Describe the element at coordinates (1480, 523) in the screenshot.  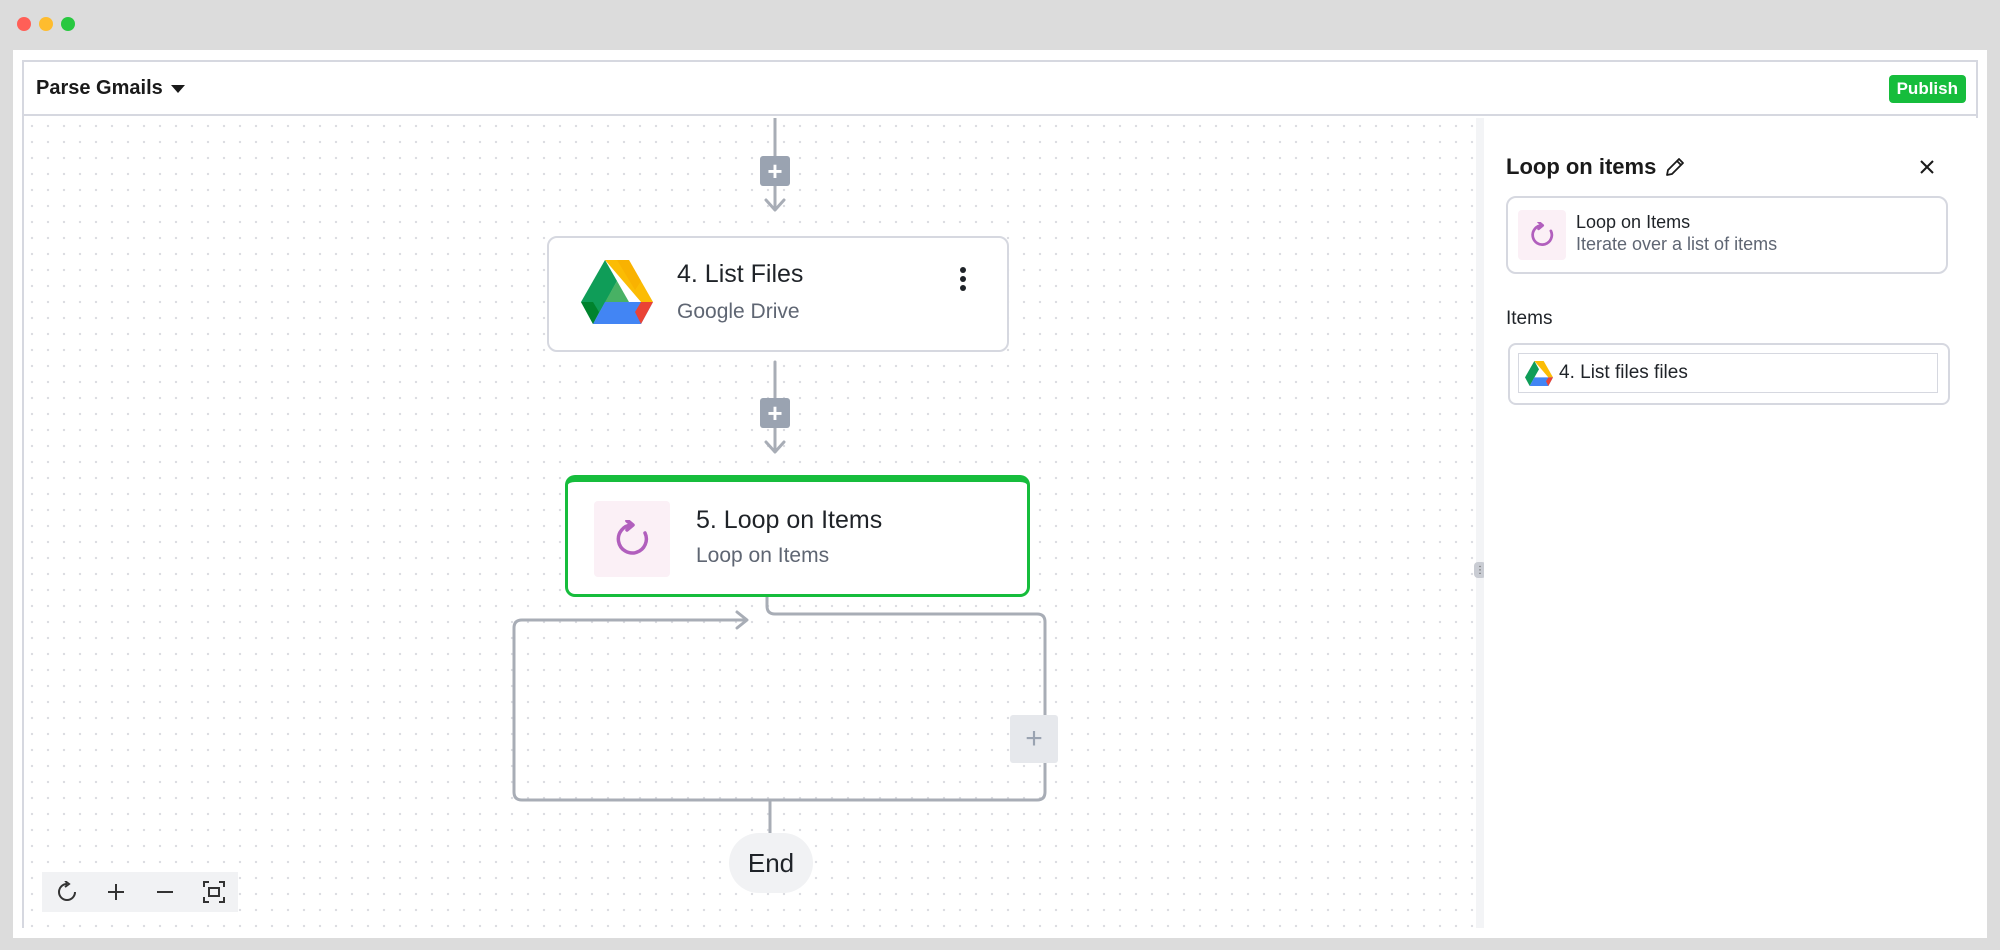
I see `panel-divider` at that location.